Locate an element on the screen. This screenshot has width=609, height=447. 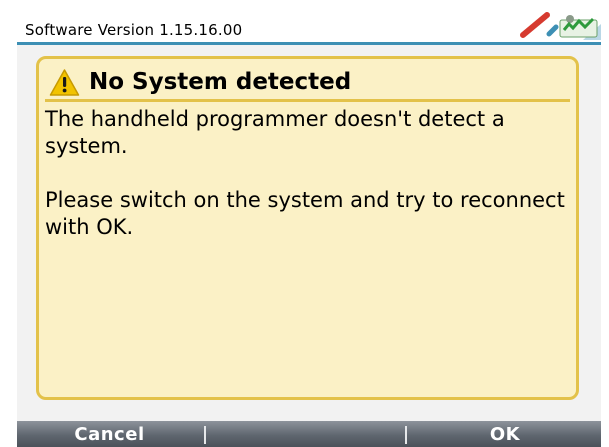
ok-button: OK is located at coordinates (505, 434).